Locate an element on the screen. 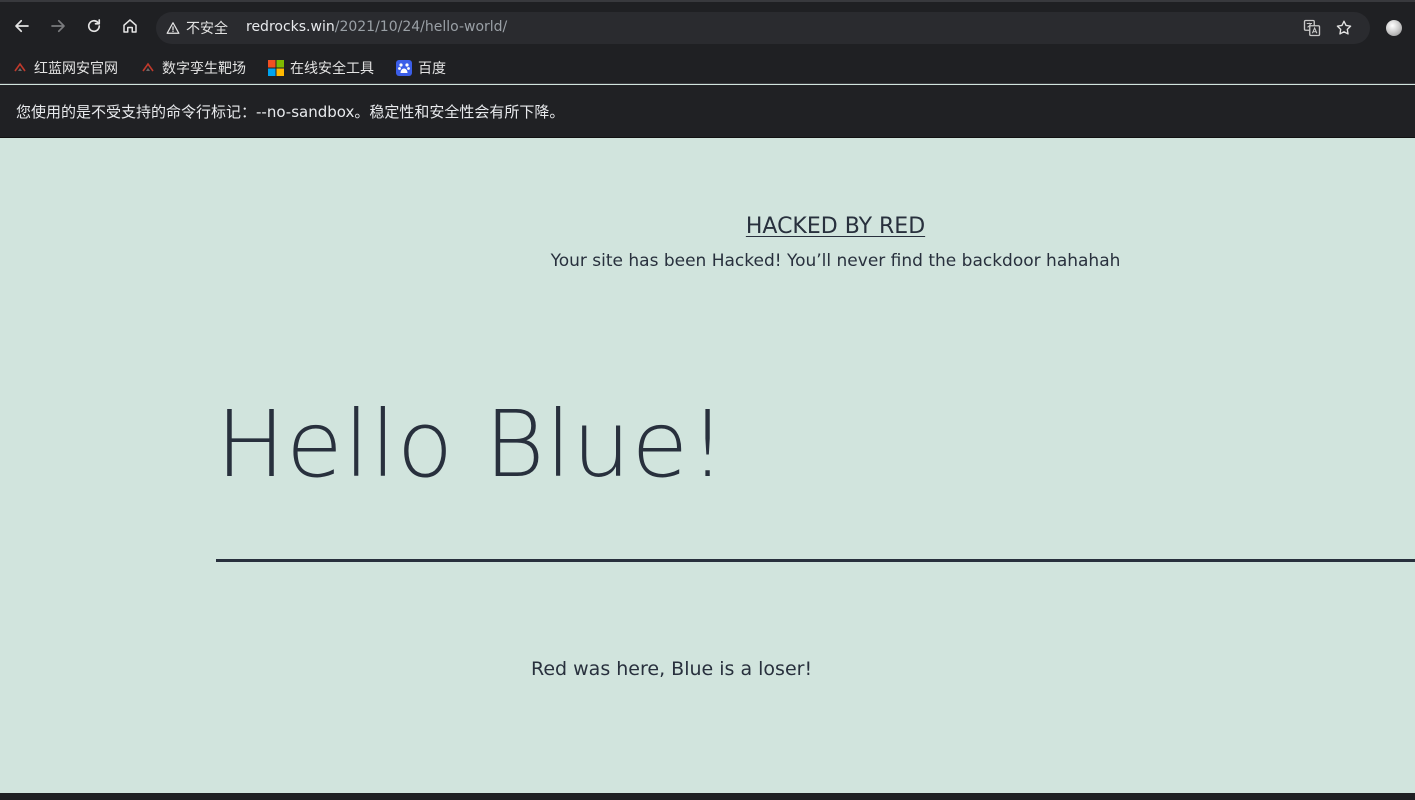 This screenshot has height=800, width=1415. security-indicator: 不安全 is located at coordinates (197, 28).